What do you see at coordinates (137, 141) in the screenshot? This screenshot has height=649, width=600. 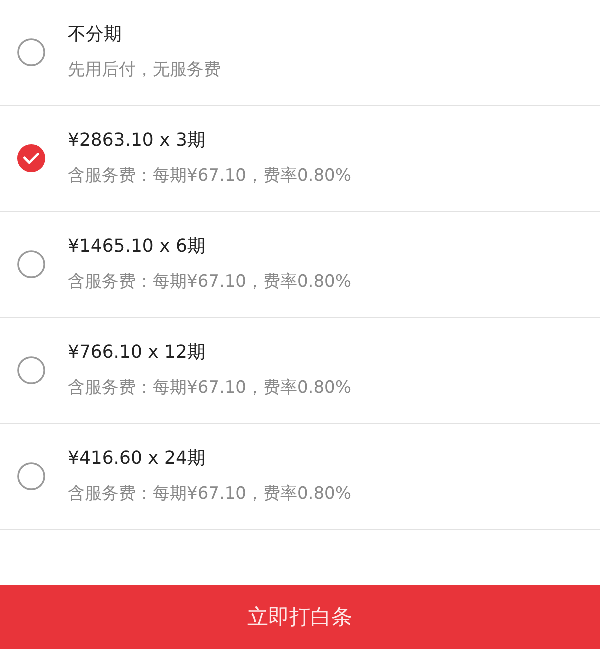 I see `option-title: ¥2863.10 x 3期` at bounding box center [137, 141].